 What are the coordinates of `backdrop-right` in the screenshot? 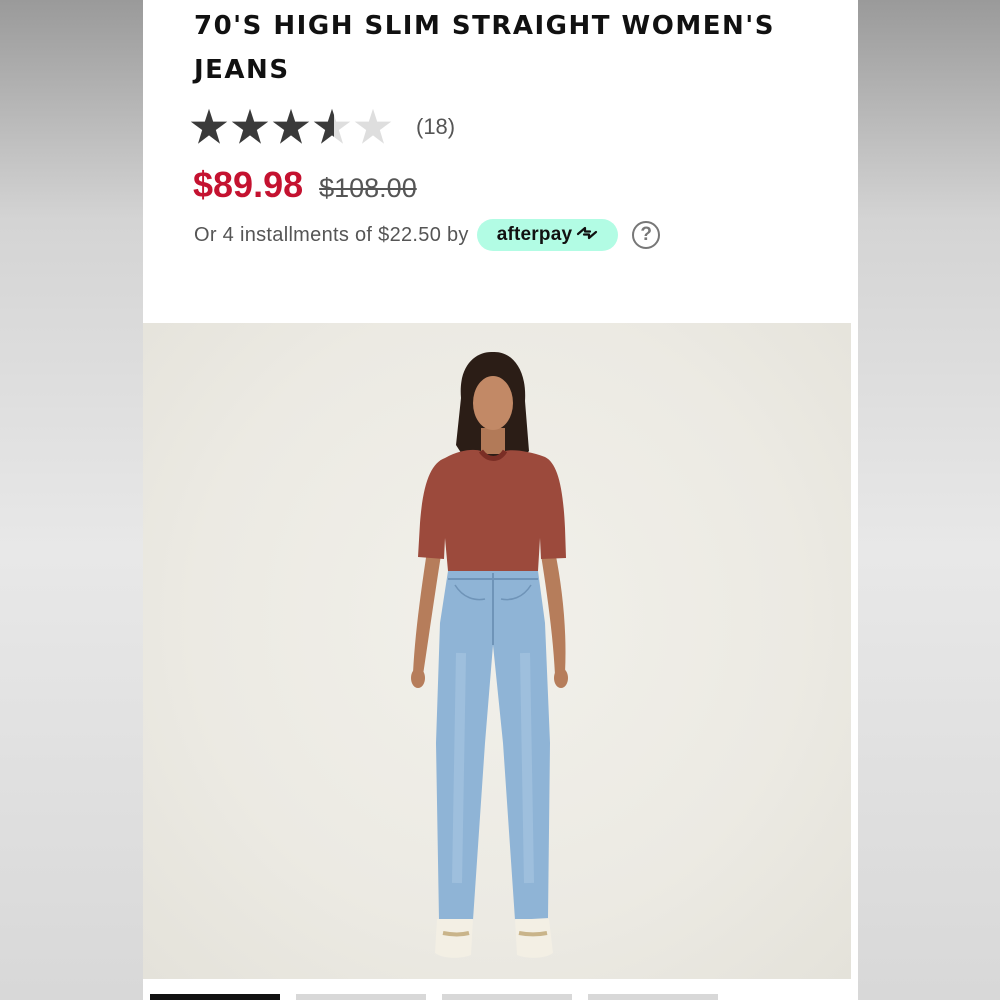 It's located at (929, 500).